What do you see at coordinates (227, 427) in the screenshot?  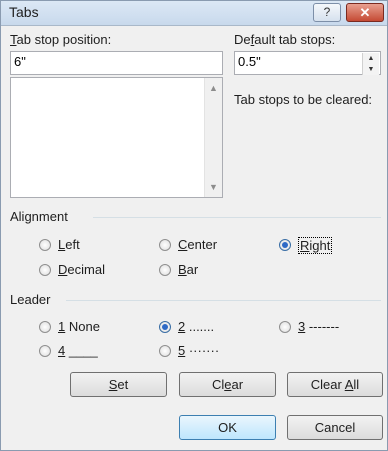 I see `ok-button: OK` at bounding box center [227, 427].